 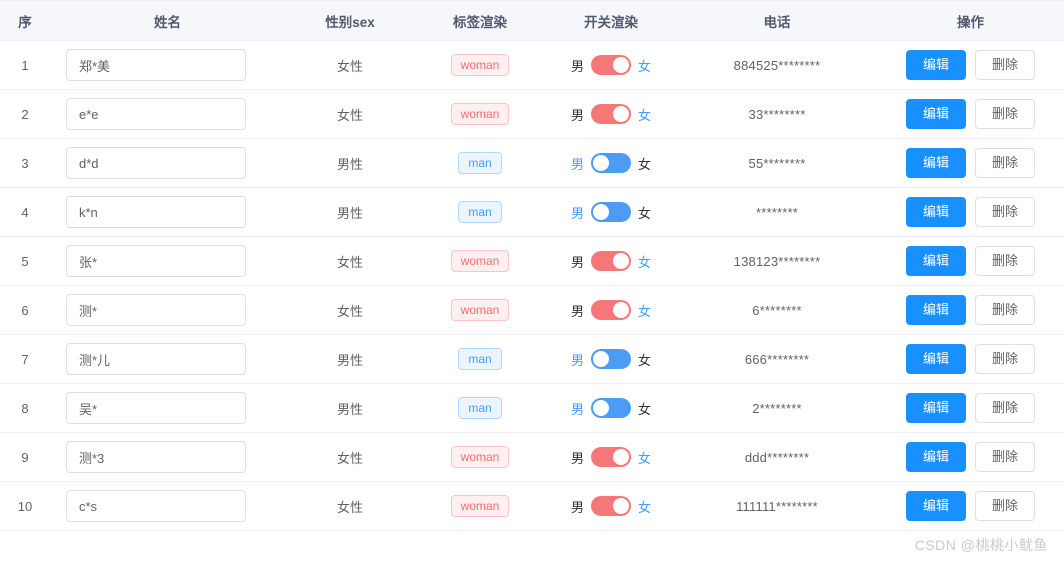 What do you see at coordinates (777, 65) in the screenshot?
I see `phone-cell: 884525********` at bounding box center [777, 65].